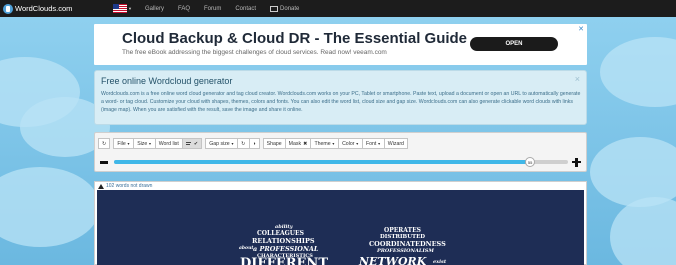 The width and height of the screenshot is (676, 265). I want to click on theme-label: Theme, so click(322, 143).